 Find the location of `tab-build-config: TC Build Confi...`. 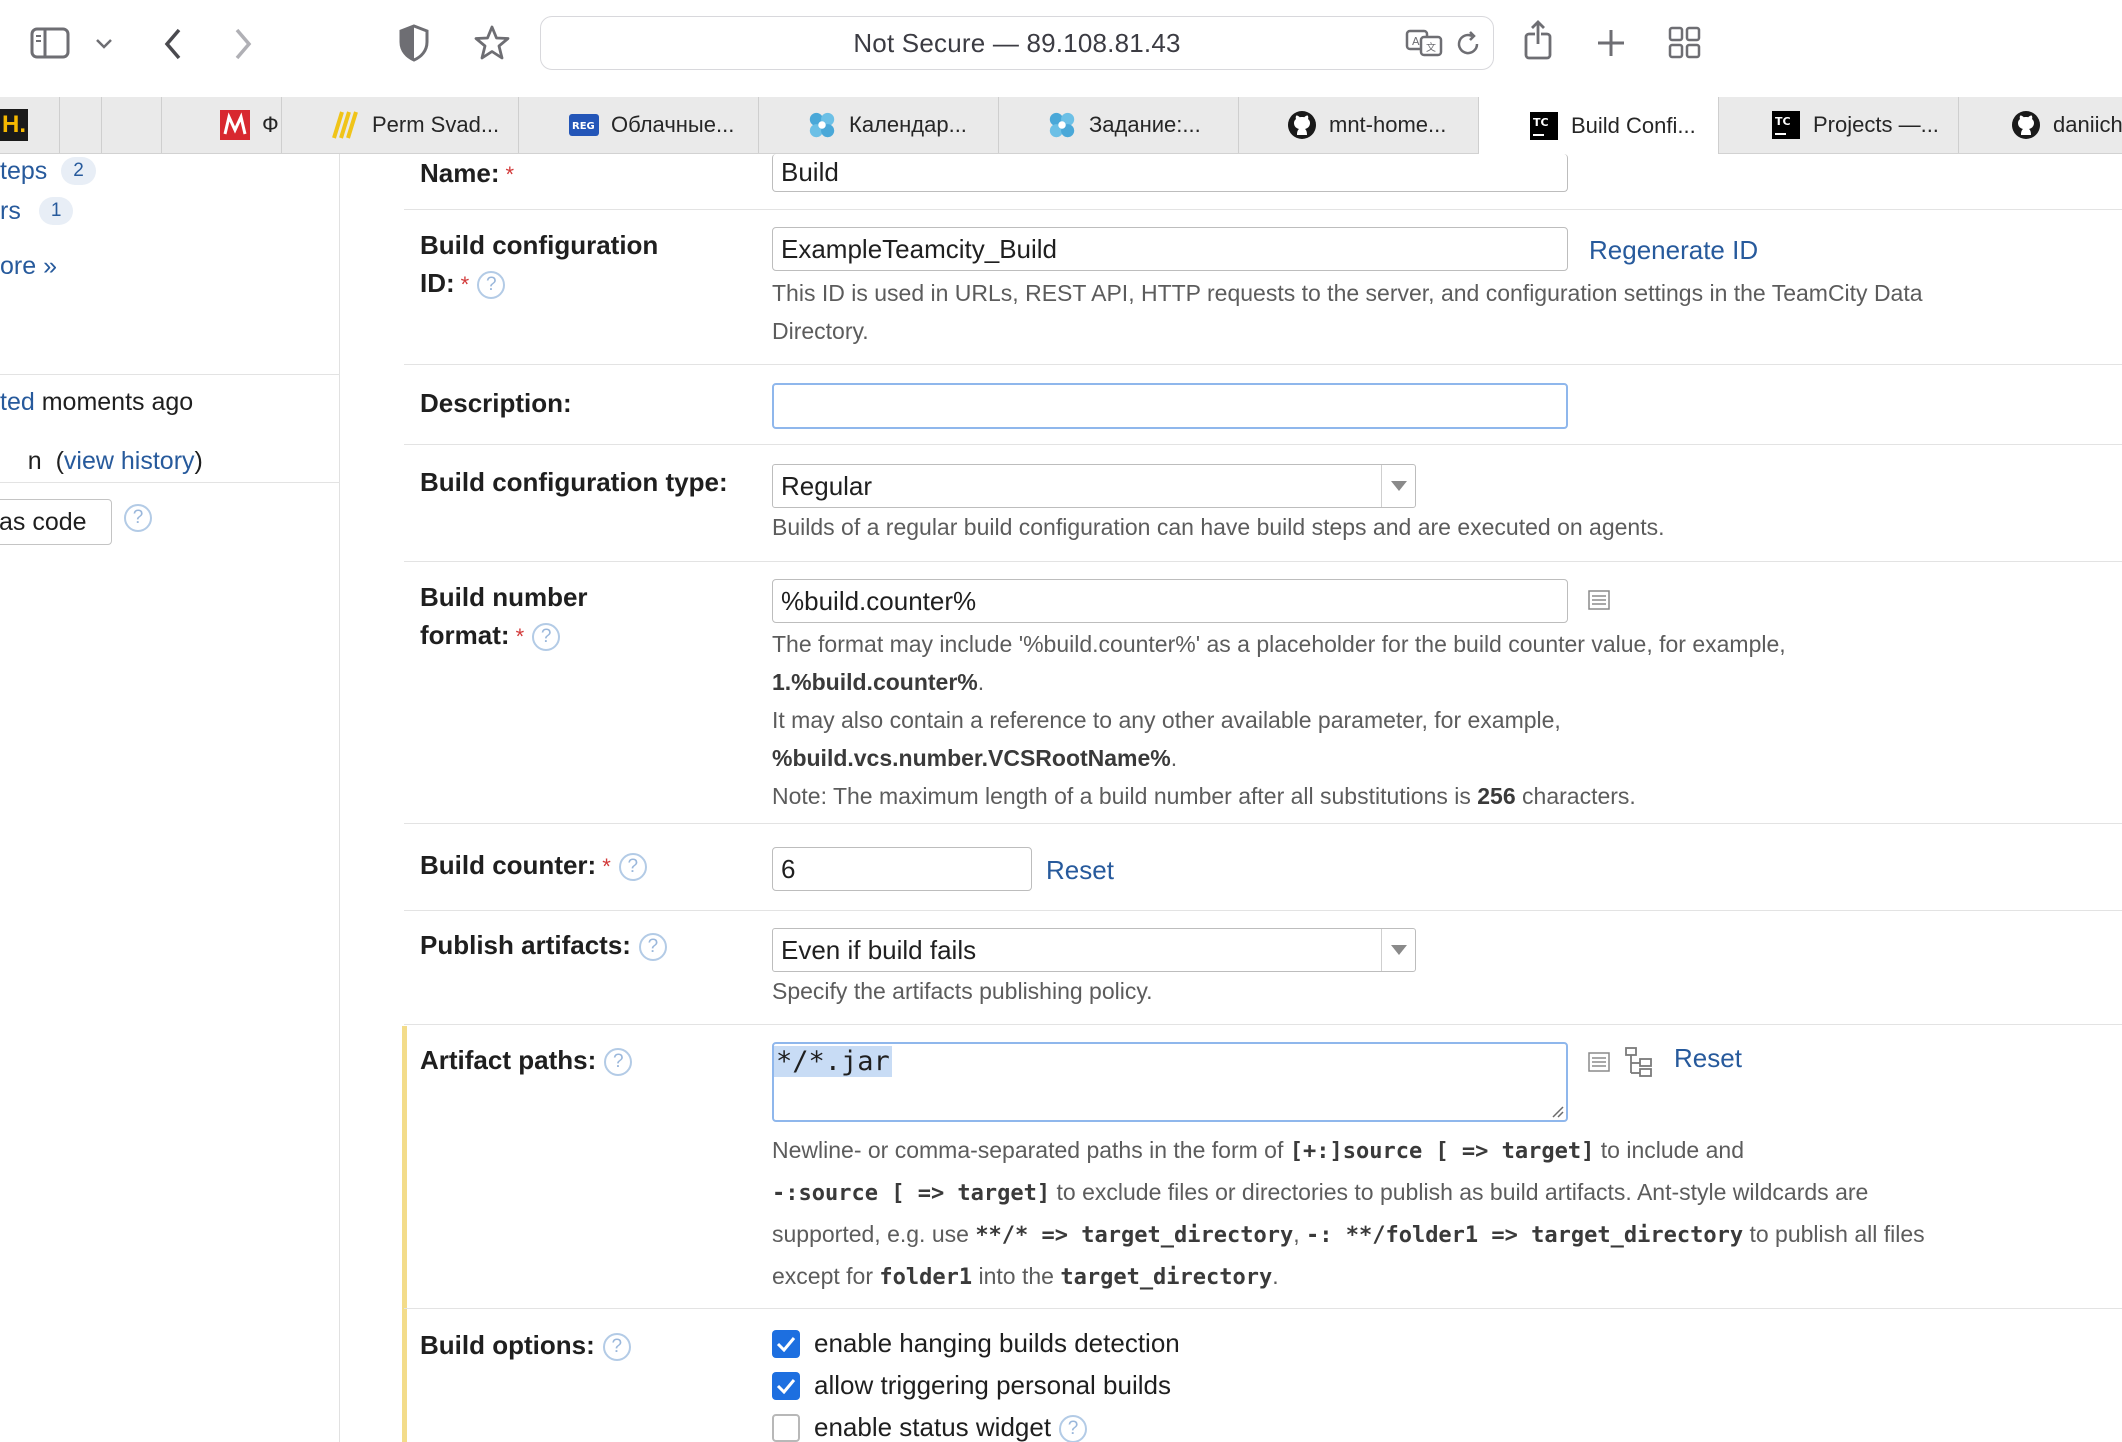

tab-build-config: TC Build Confi... is located at coordinates (1599, 125).